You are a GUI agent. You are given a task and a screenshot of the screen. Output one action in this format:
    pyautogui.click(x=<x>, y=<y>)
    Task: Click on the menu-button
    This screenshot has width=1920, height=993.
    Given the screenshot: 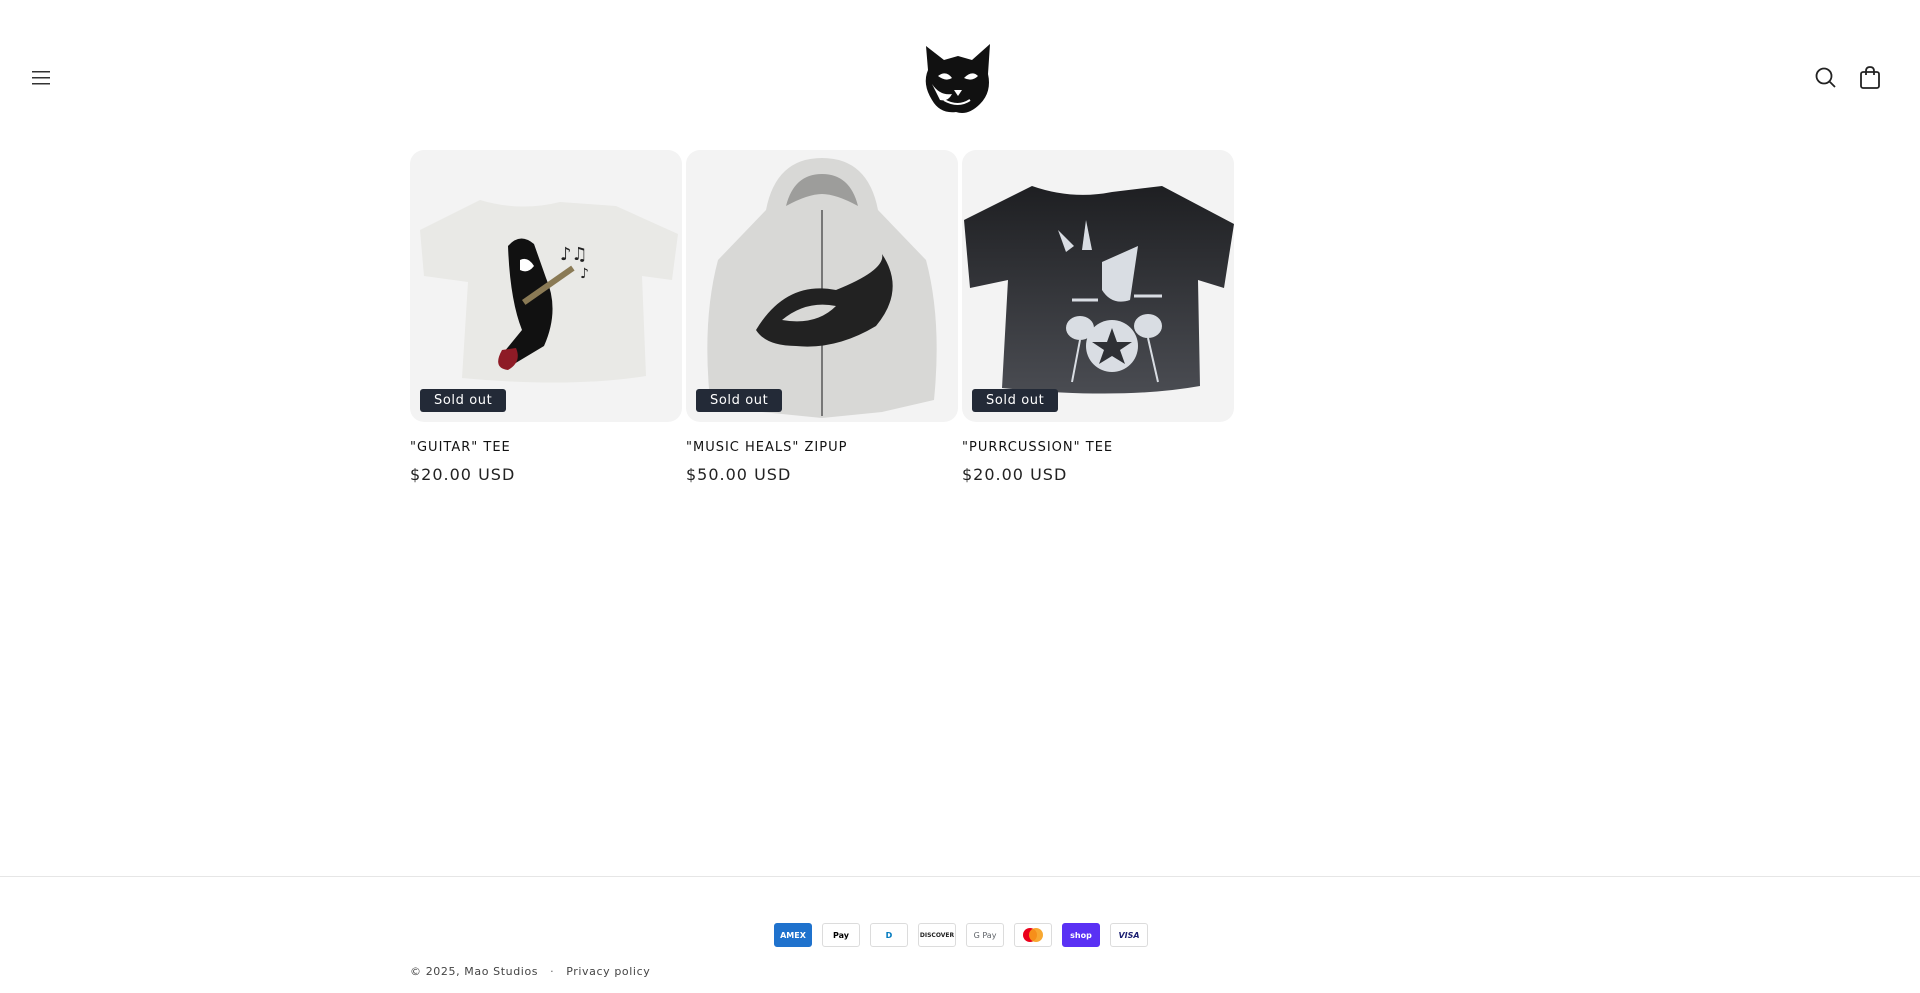 What is the action you would take?
    pyautogui.click(x=42, y=78)
    